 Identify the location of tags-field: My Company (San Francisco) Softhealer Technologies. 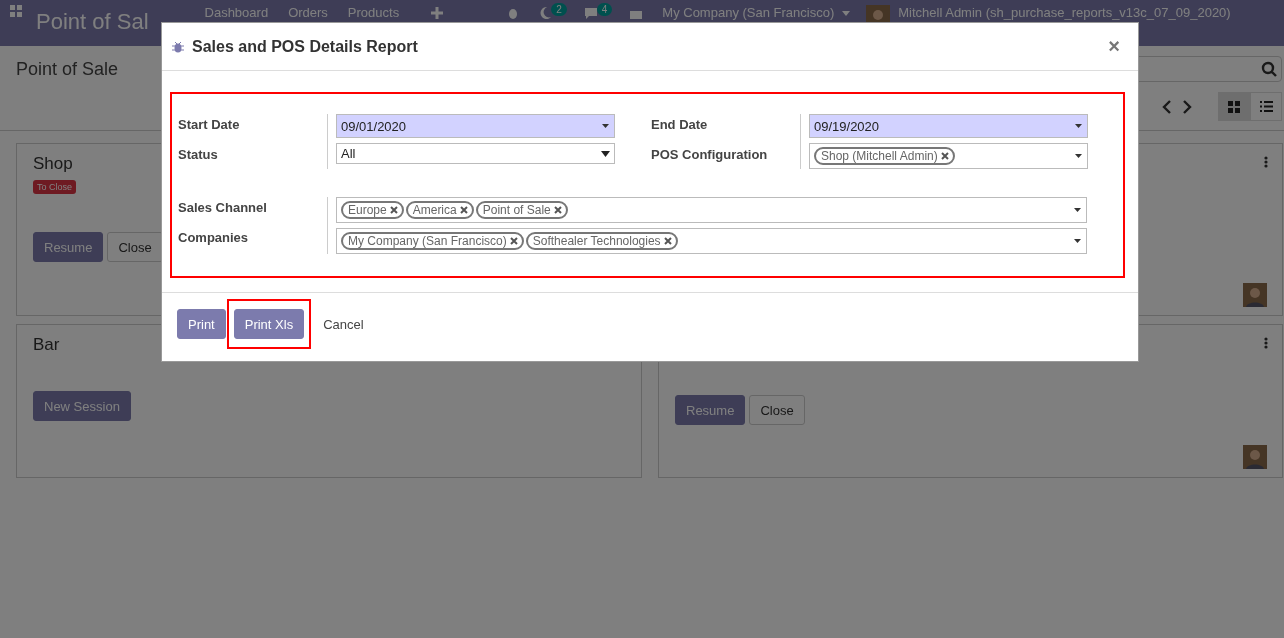
(711, 241).